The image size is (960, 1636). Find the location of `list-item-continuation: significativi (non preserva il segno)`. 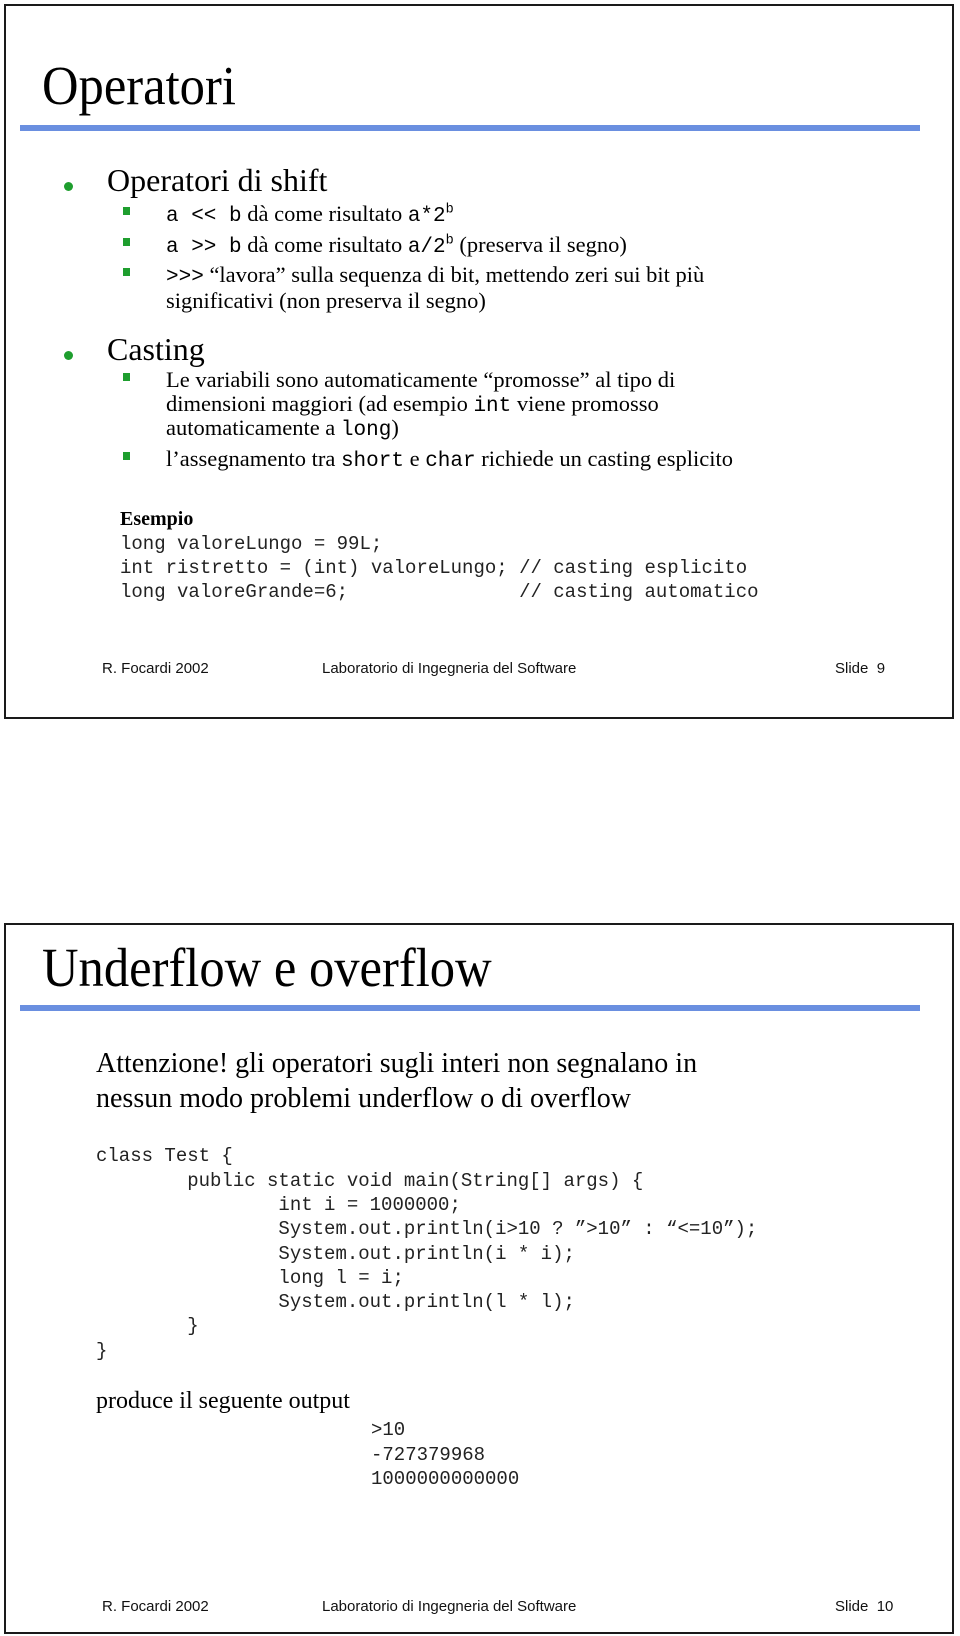

list-item-continuation: significativi (non preserva il segno) is located at coordinates (326, 300).